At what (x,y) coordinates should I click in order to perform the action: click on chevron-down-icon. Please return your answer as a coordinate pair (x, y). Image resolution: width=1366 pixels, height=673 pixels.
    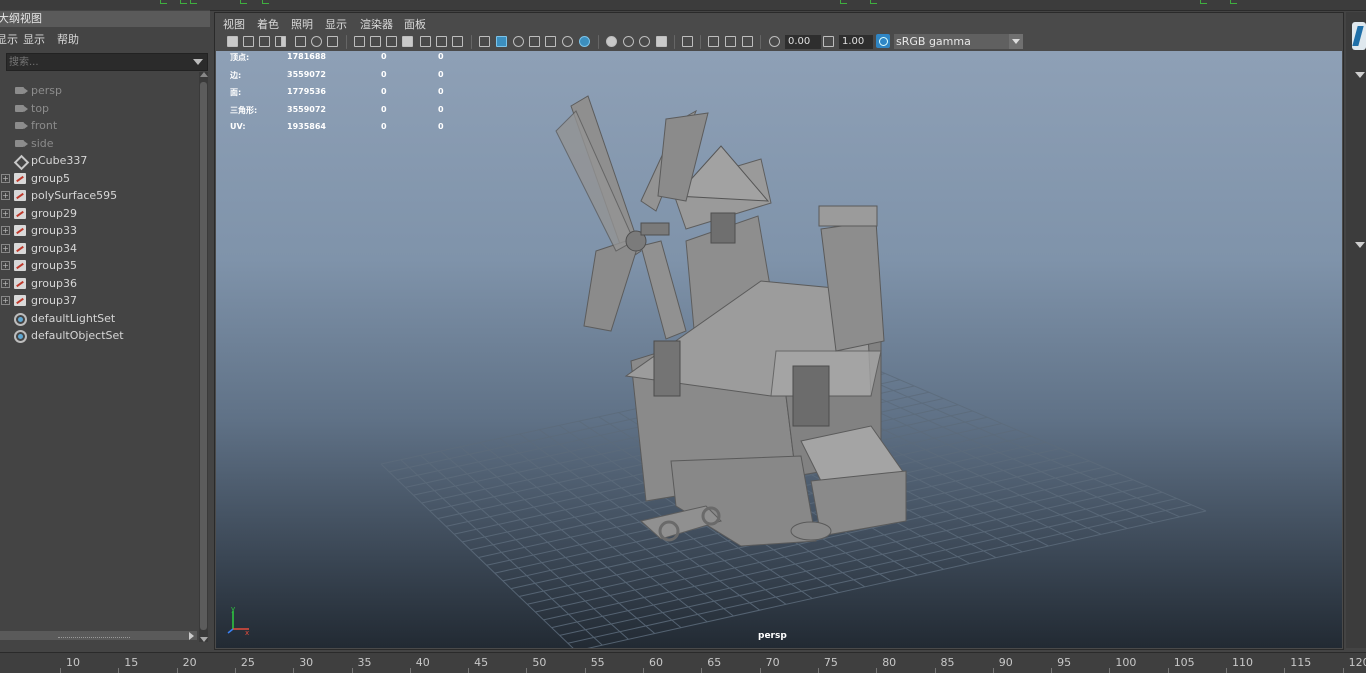
    Looking at the image, I should click on (1016, 41).